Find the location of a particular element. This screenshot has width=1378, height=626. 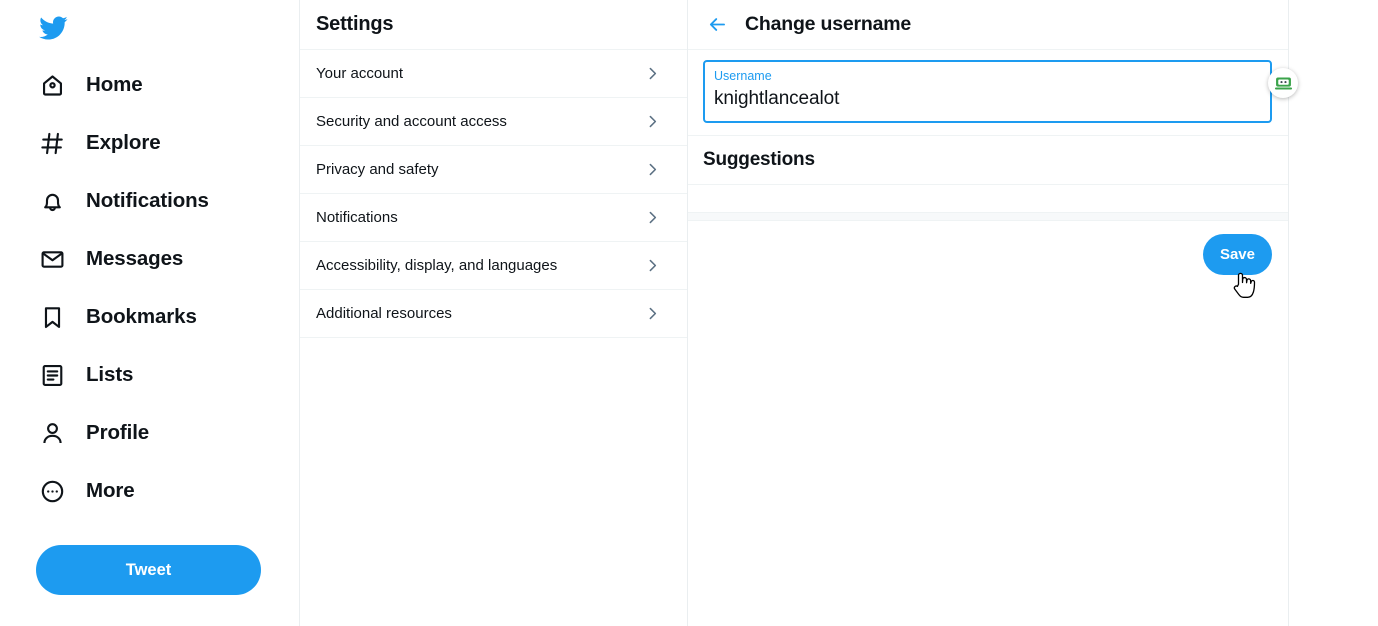

sidebar-item-lists: Lists is located at coordinates (149, 375).